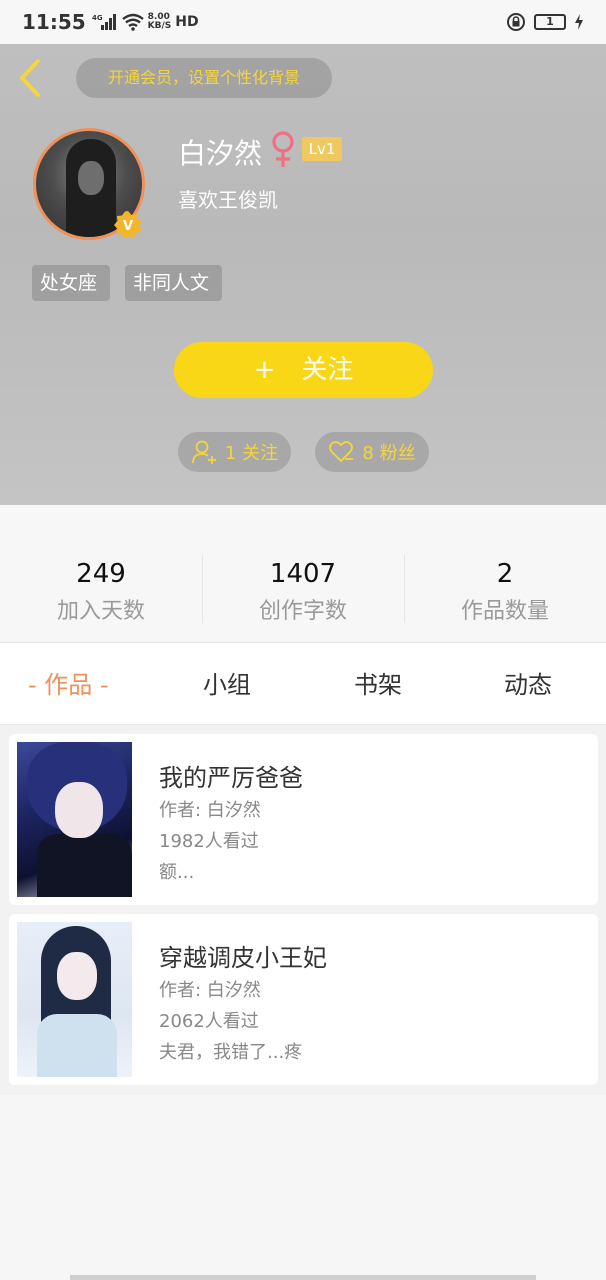 This screenshot has width=606, height=1280. I want to click on stat-word-count: 1407 创作字数, so click(303, 573).